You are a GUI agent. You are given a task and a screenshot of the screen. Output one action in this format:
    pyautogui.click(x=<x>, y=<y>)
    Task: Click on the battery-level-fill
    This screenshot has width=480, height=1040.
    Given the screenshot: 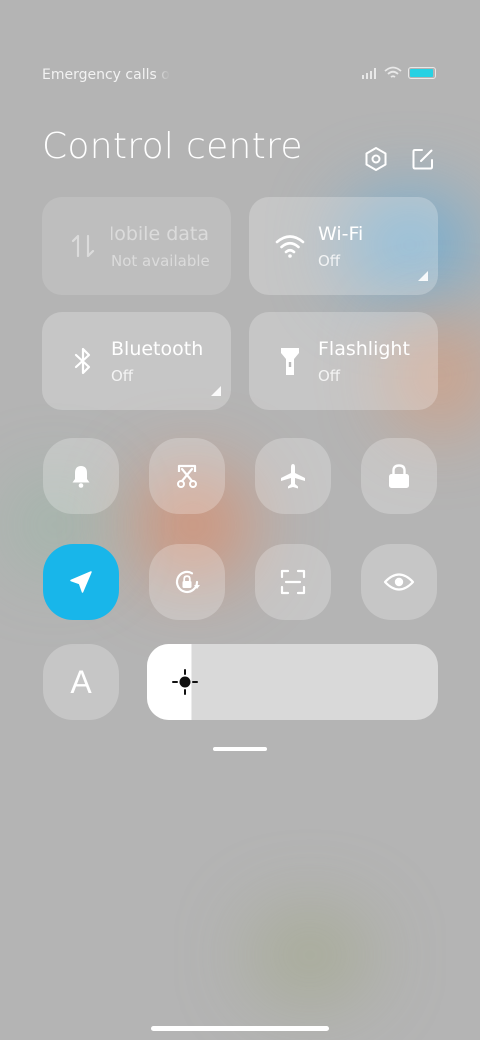 What is the action you would take?
    pyautogui.click(x=421, y=73)
    